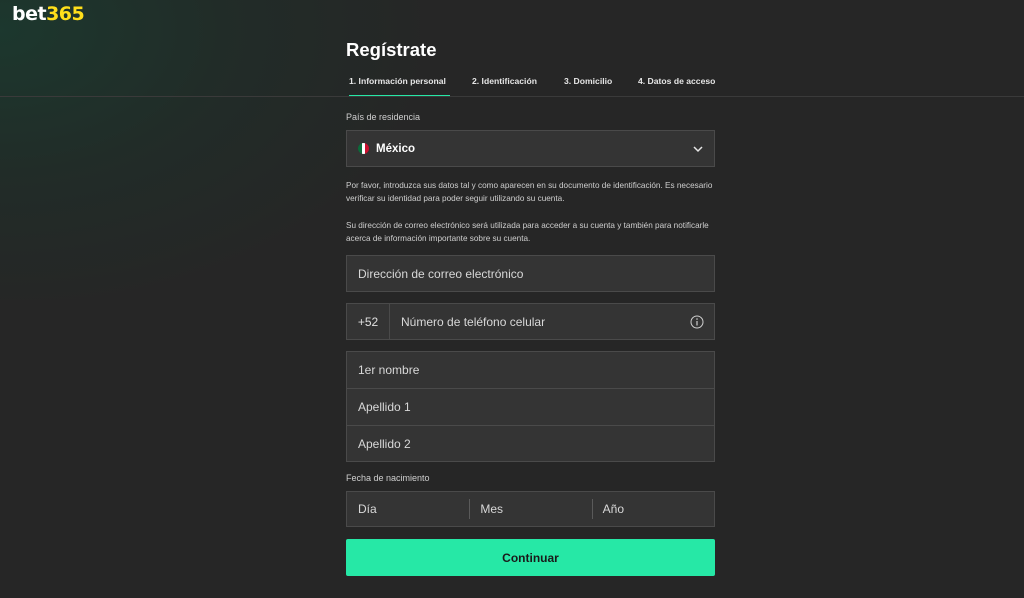 Image resolution: width=1024 pixels, height=598 pixels. I want to click on name-fields-group: 1er nombre Apellido 1 Apellido 2, so click(530, 406).